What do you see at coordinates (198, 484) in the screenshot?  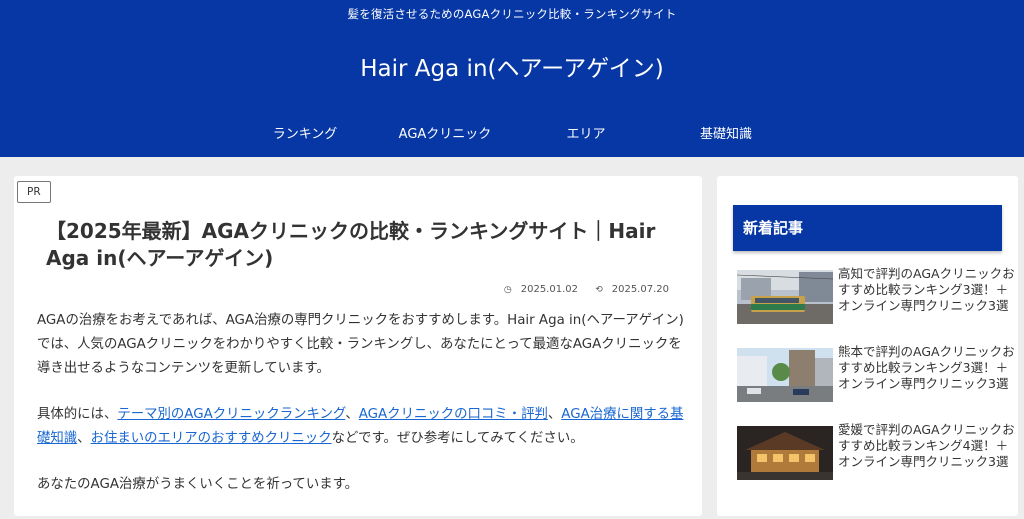 I see `closing-paragraph: あなたのAGA治療がうまくいくことを祈っています。` at bounding box center [198, 484].